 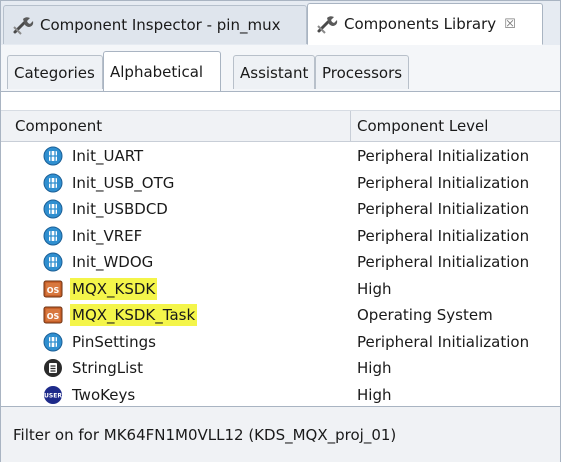 I want to click on component-name: TwoKeys, so click(x=104, y=394).